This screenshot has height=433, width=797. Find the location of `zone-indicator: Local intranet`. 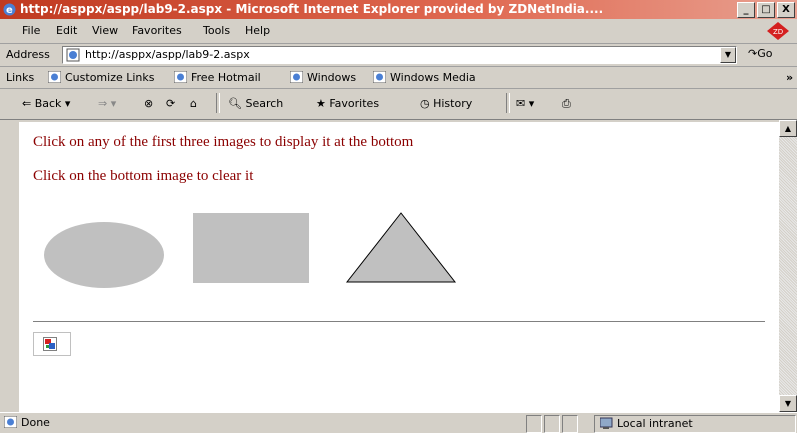

zone-indicator: Local intranet is located at coordinates (646, 423).